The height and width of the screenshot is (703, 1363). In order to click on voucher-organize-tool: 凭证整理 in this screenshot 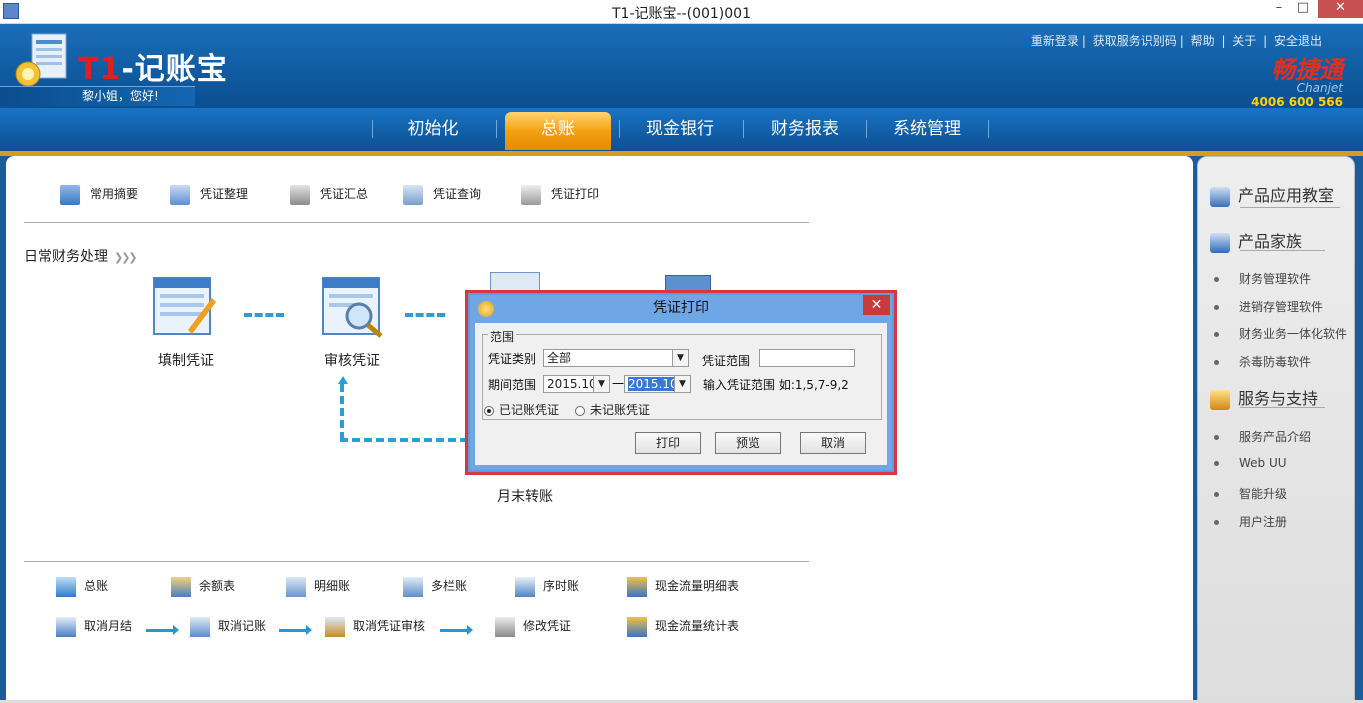, I will do `click(209, 194)`.